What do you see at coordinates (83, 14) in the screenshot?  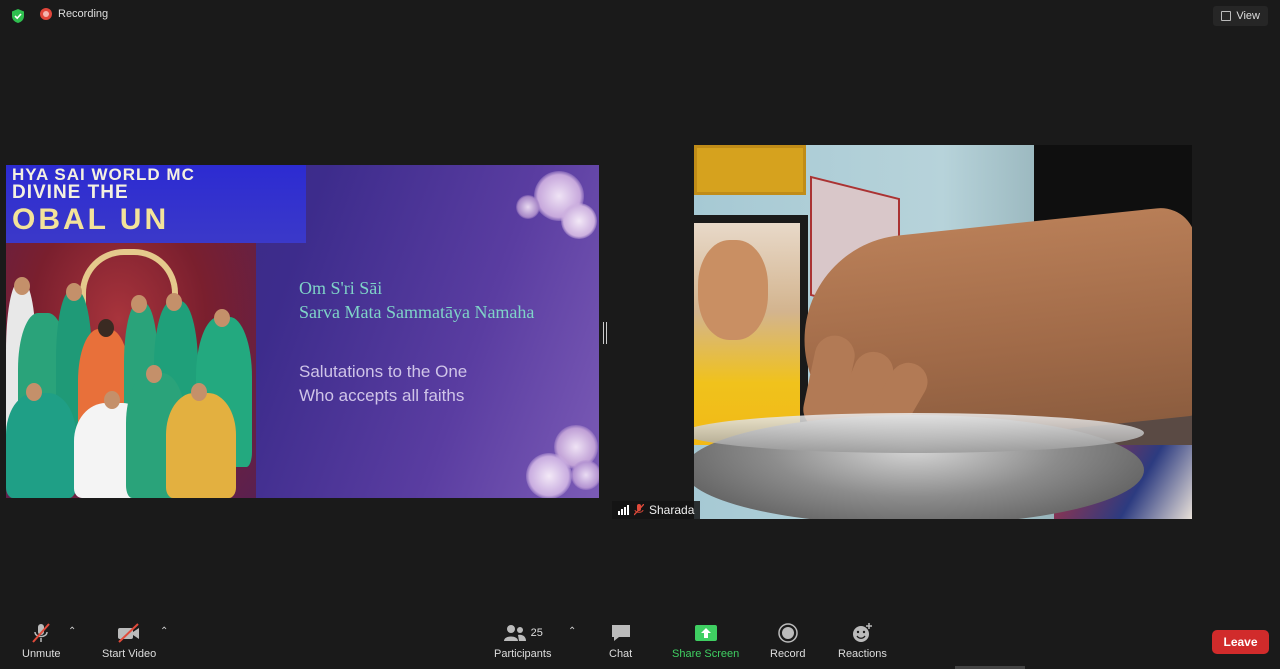 I see `recording-label: Recording` at bounding box center [83, 14].